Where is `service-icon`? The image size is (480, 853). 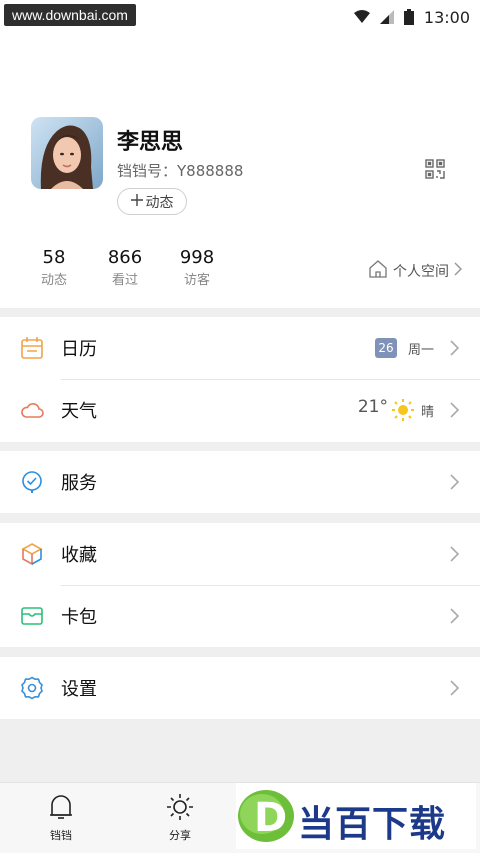 service-icon is located at coordinates (32, 482).